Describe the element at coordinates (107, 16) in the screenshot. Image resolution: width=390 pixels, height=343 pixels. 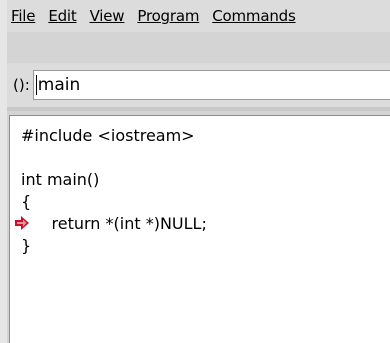
I see `menu-view: View` at that location.